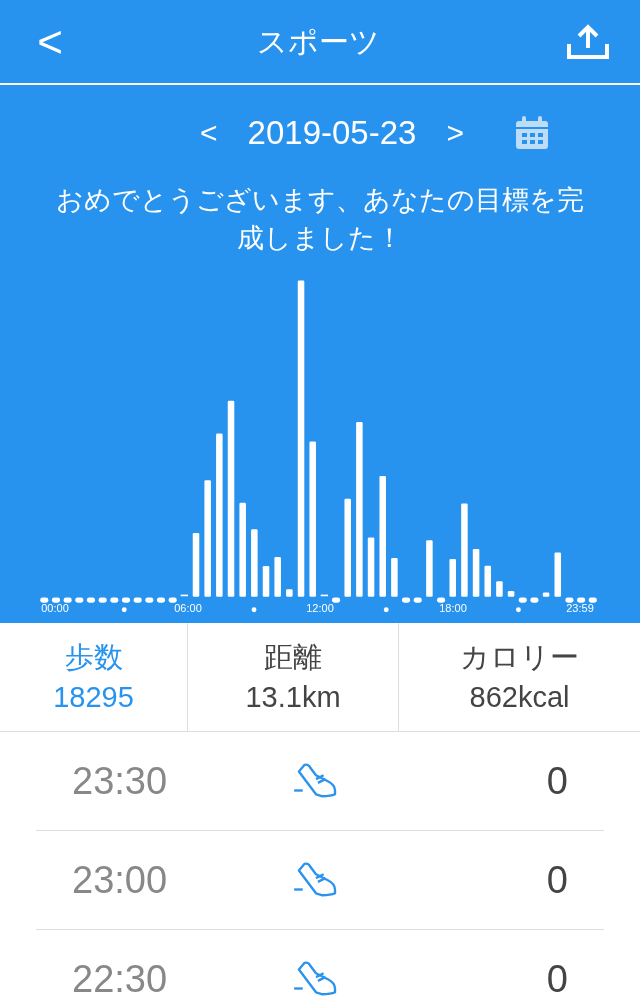 The width and height of the screenshot is (640, 1006). I want to click on record-time: 22:30, so click(120, 979).